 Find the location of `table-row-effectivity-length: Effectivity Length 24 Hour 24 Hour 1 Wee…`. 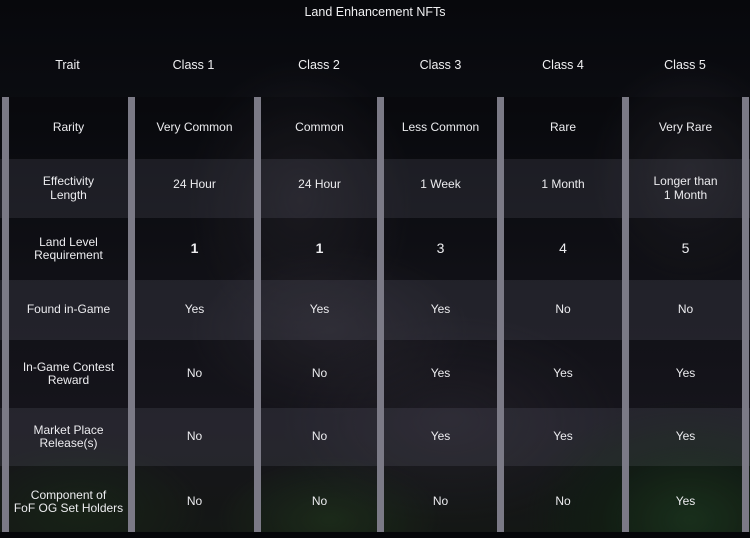

table-row-effectivity-length: Effectivity Length 24 Hour 24 Hour 1 Wee… is located at coordinates (375, 188).